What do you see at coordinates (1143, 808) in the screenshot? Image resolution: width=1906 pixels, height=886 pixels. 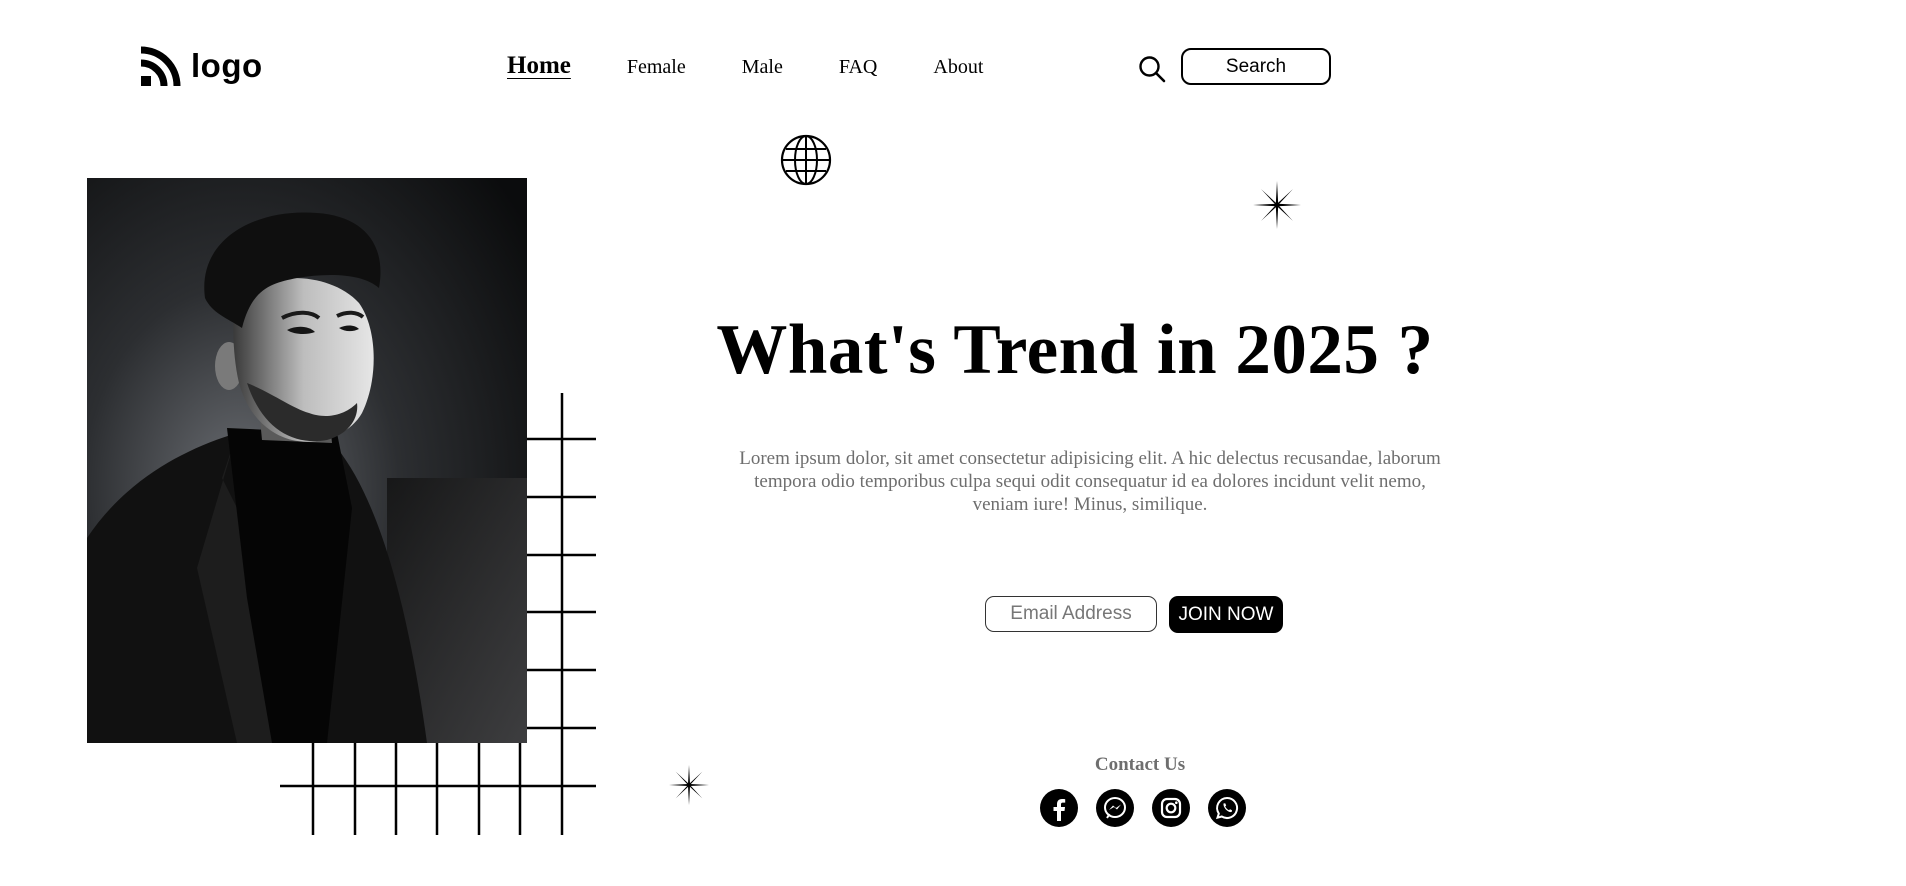 I see `social-links` at bounding box center [1143, 808].